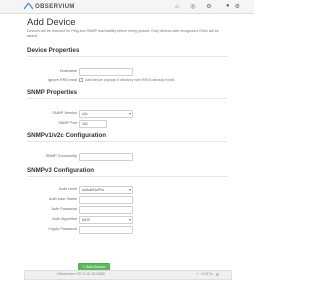  I want to click on footer-right: ◔ 0.017s ⚙, so click(207, 274).